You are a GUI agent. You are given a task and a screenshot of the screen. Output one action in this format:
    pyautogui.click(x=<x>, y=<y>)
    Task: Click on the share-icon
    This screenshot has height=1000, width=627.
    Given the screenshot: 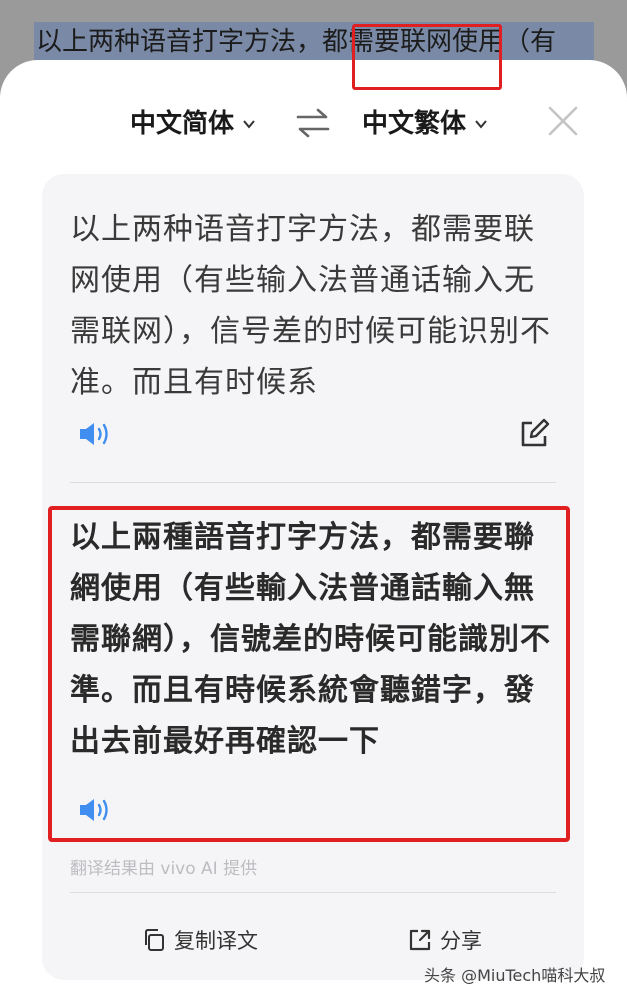 What is the action you would take?
    pyautogui.click(x=420, y=940)
    